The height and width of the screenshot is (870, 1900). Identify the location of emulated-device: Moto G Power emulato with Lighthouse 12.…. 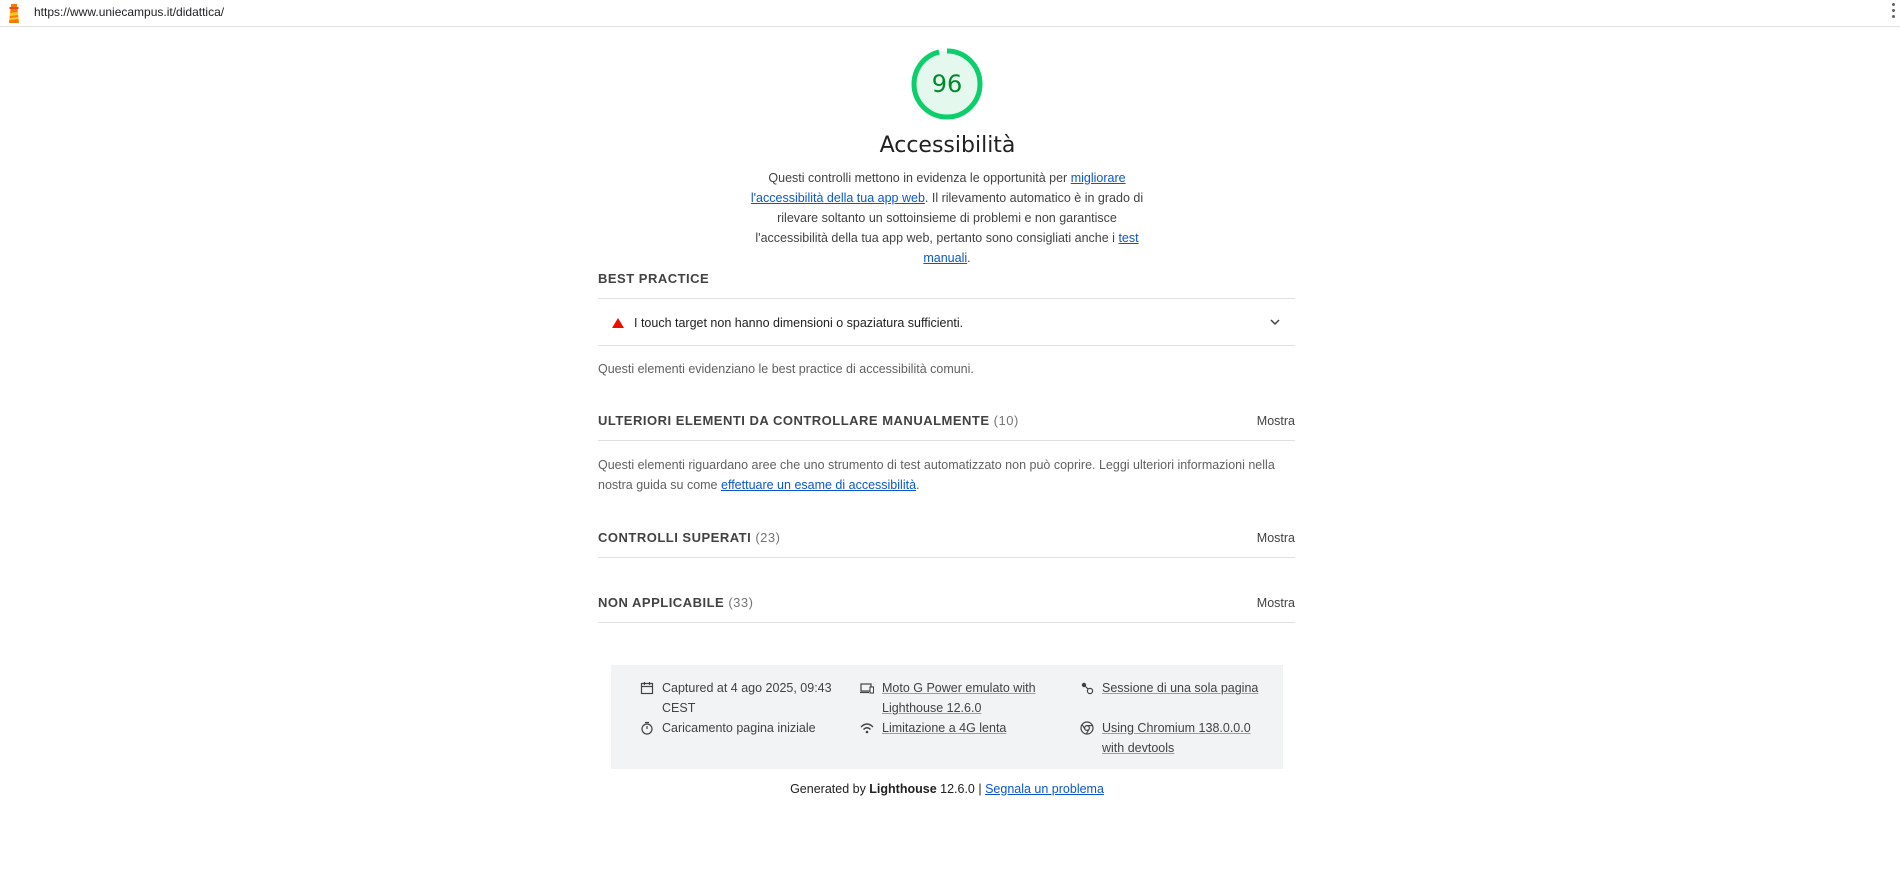
(955, 698).